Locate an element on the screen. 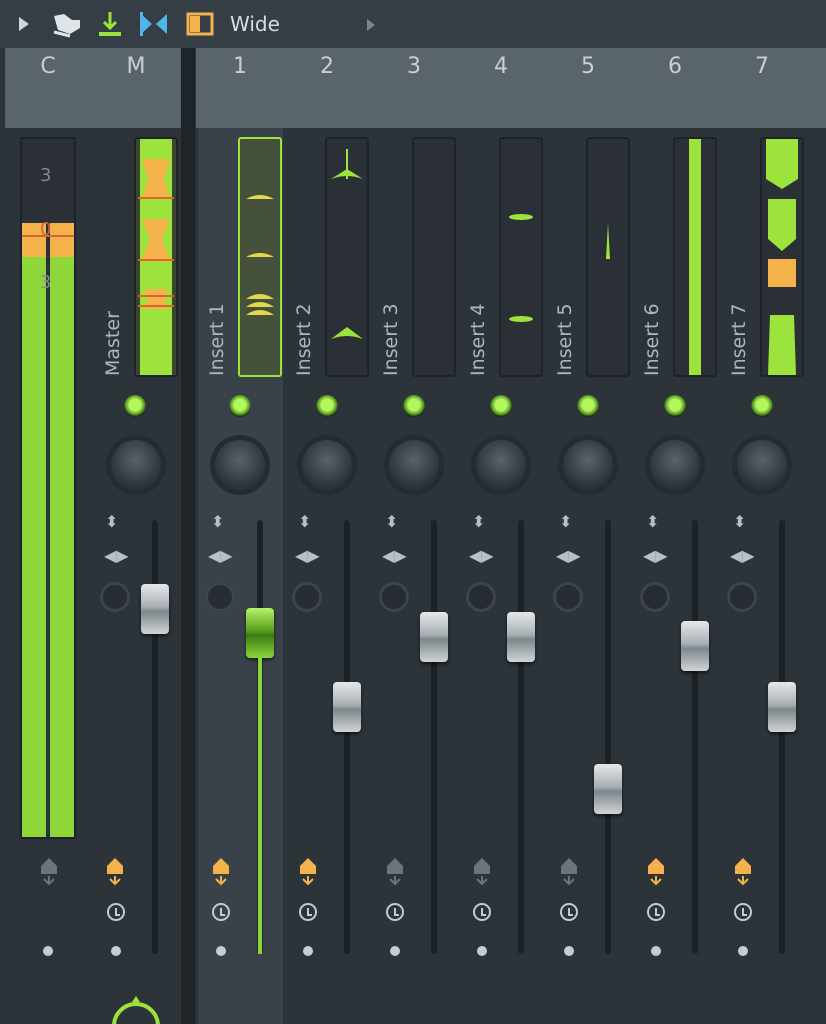 The image size is (826, 1024). pan-knob-master is located at coordinates (136, 465).